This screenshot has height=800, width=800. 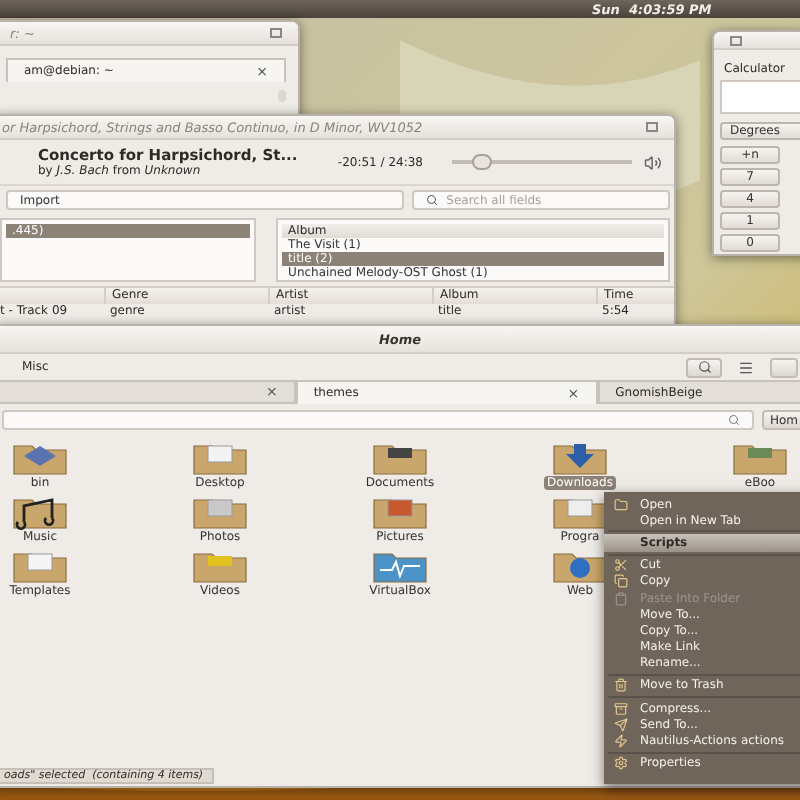 What do you see at coordinates (621, 741) in the screenshot?
I see `lightning-icon` at bounding box center [621, 741].